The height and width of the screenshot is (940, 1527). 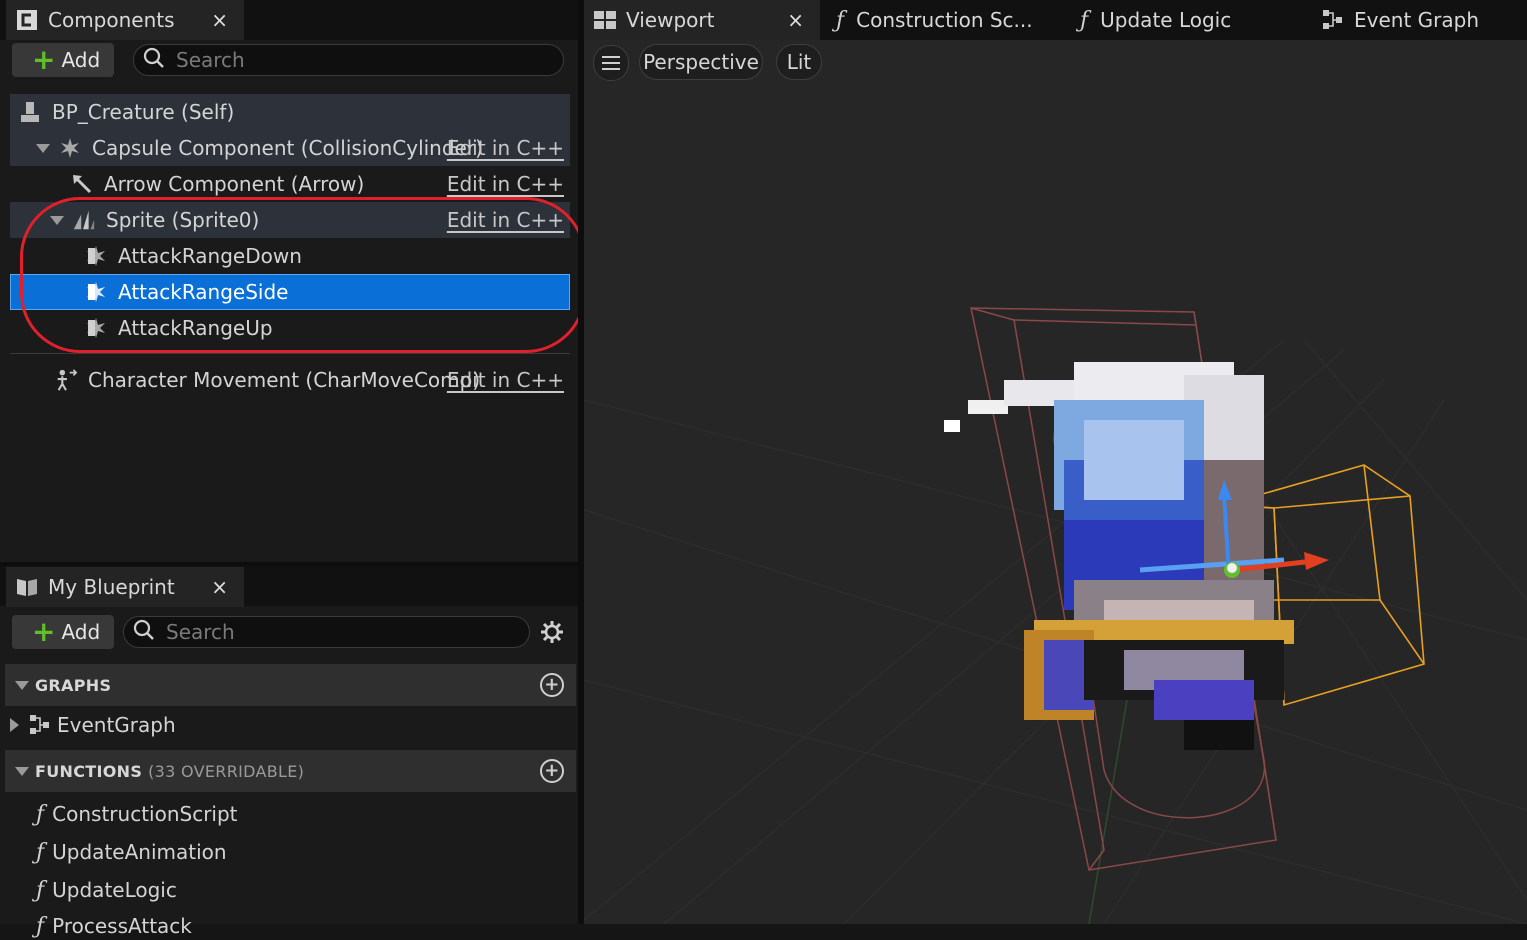 What do you see at coordinates (670, 20) in the screenshot?
I see `tab-label: Viewport` at bounding box center [670, 20].